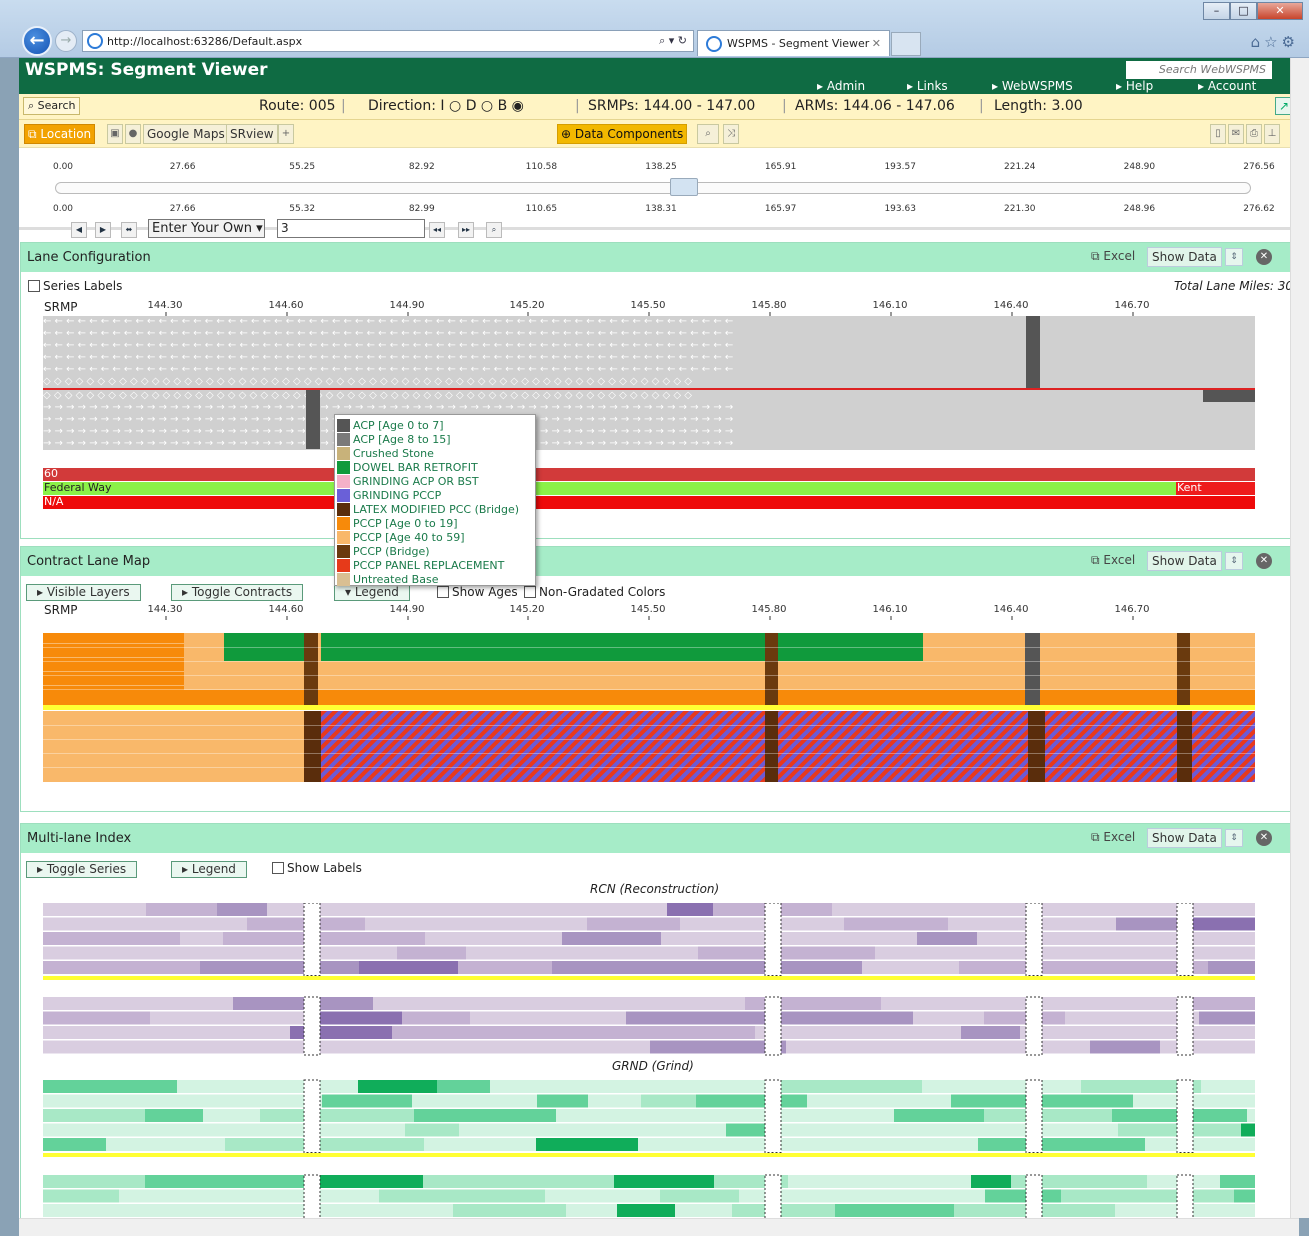 This screenshot has height=1236, width=1309. Describe the element at coordinates (477, 592) in the screenshot. I see `show-ages-checkbox: Show Ages` at that location.